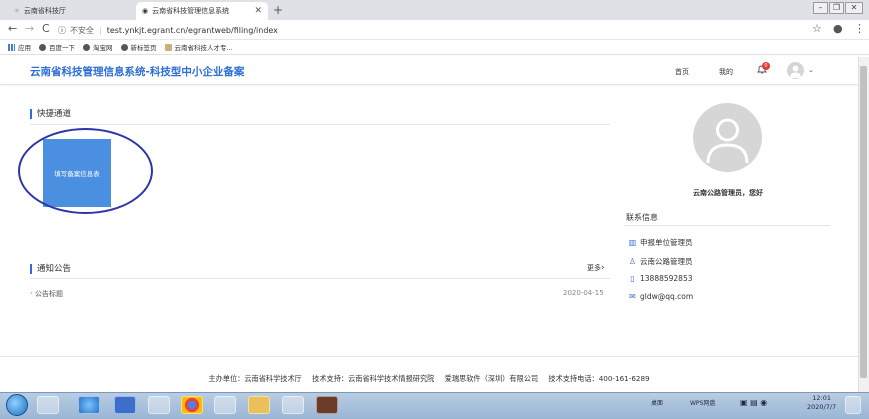 This screenshot has width=869, height=419. What do you see at coordinates (642, 217) in the screenshot?
I see `contact-heading: 联系信息` at bounding box center [642, 217].